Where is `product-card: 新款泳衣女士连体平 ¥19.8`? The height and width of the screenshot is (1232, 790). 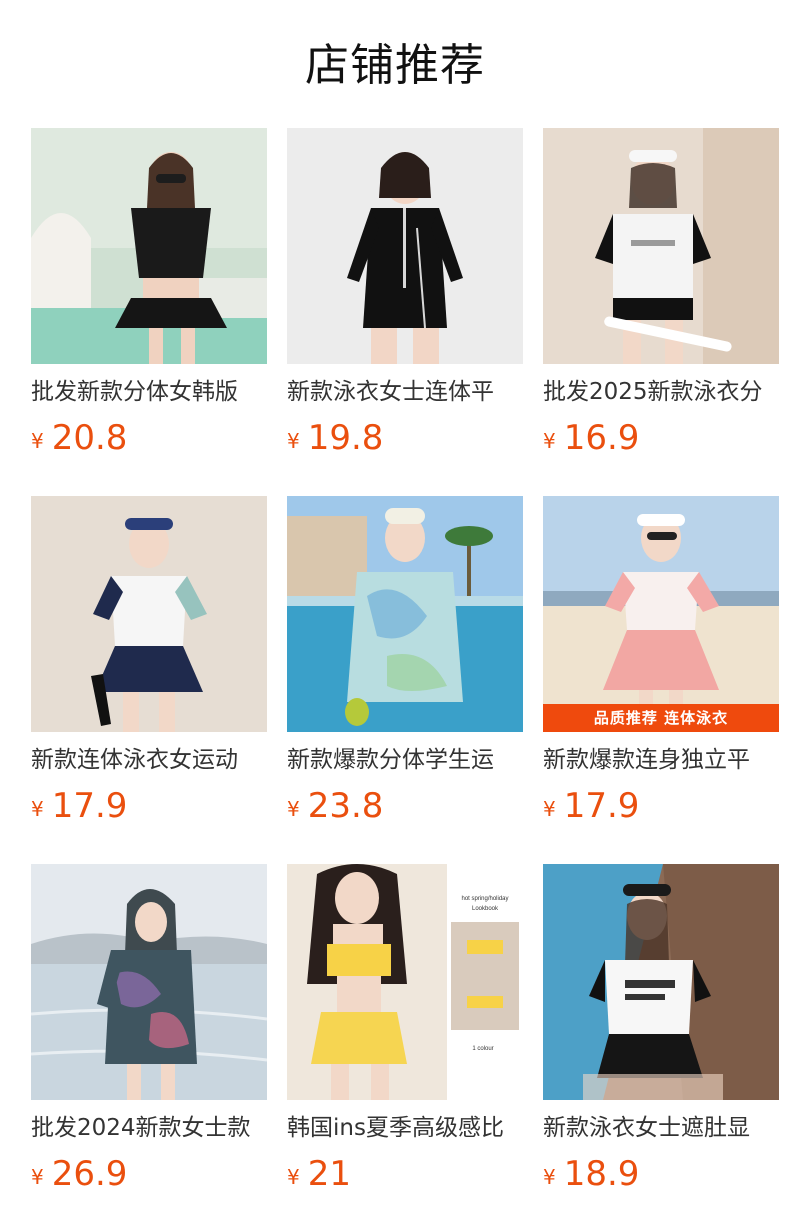
product-card: 新款泳衣女士连体平 ¥19.8 is located at coordinates (405, 312).